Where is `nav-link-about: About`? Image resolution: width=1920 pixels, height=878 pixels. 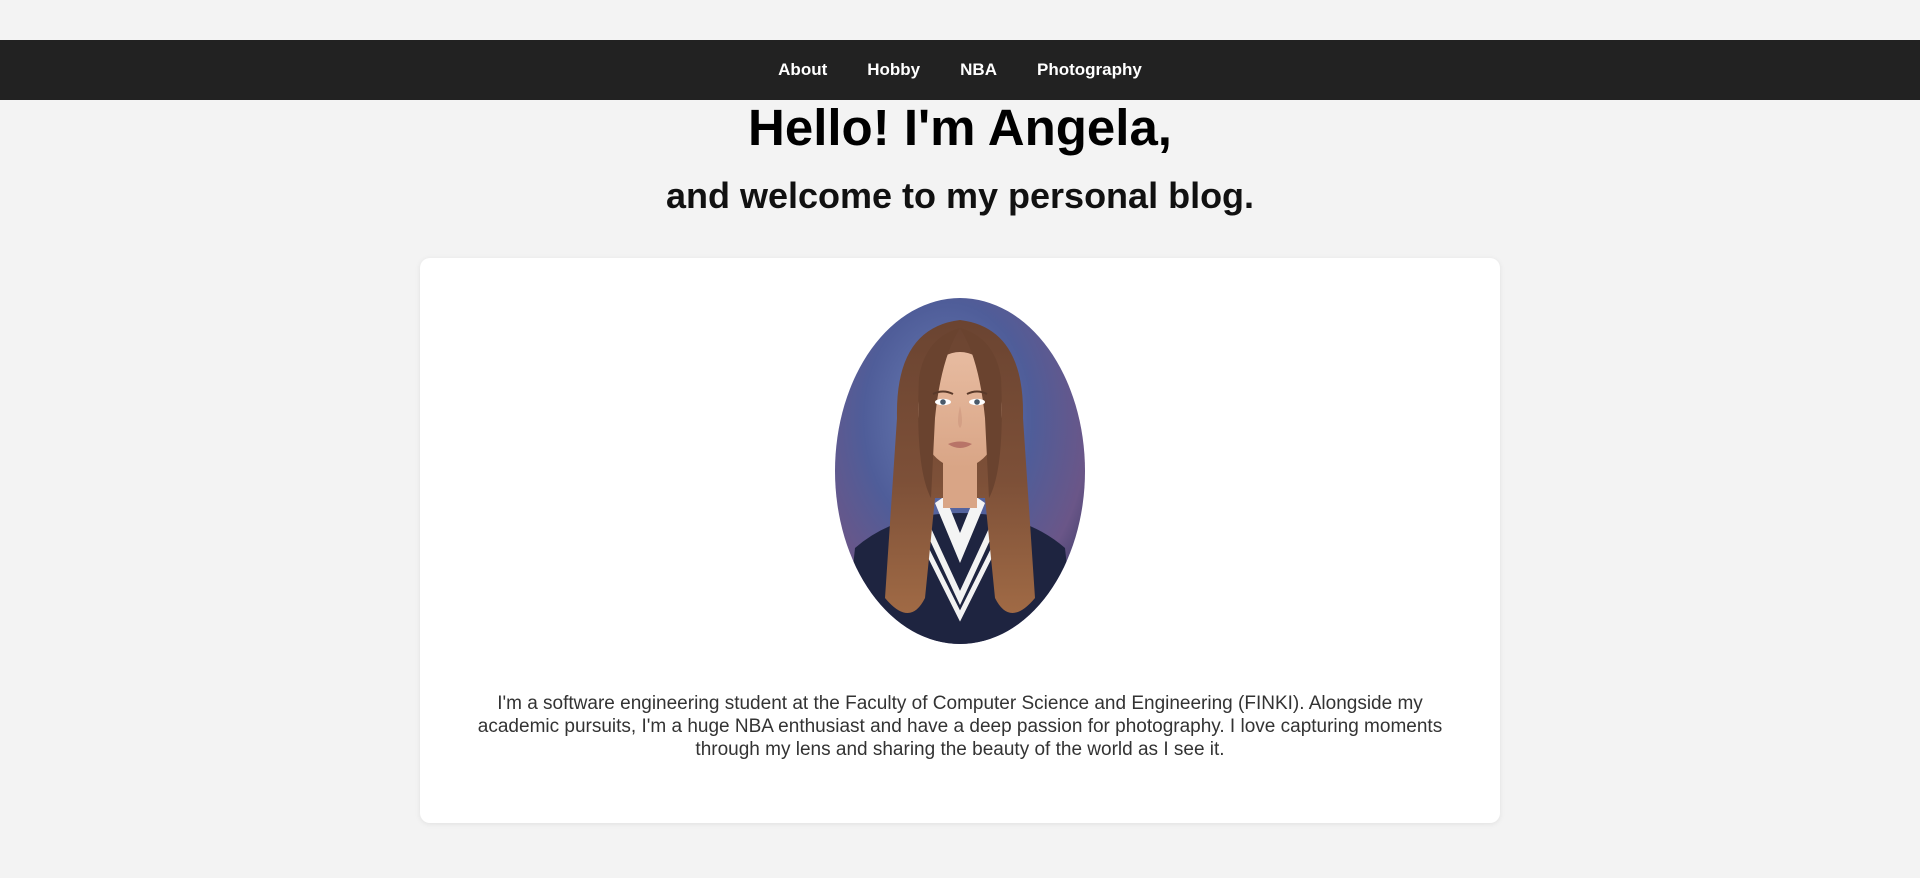 nav-link-about: About is located at coordinates (802, 70).